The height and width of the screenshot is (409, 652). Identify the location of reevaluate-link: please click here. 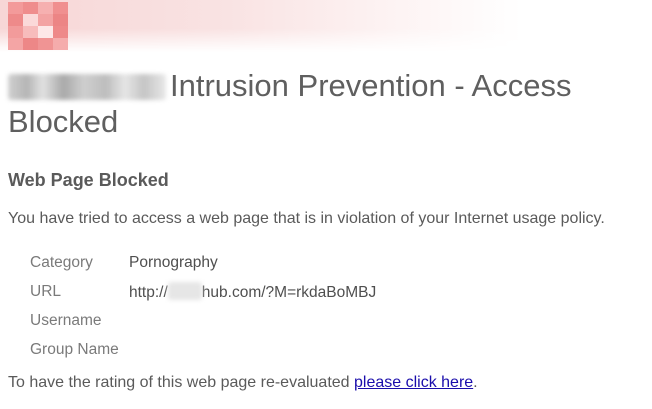
(413, 382).